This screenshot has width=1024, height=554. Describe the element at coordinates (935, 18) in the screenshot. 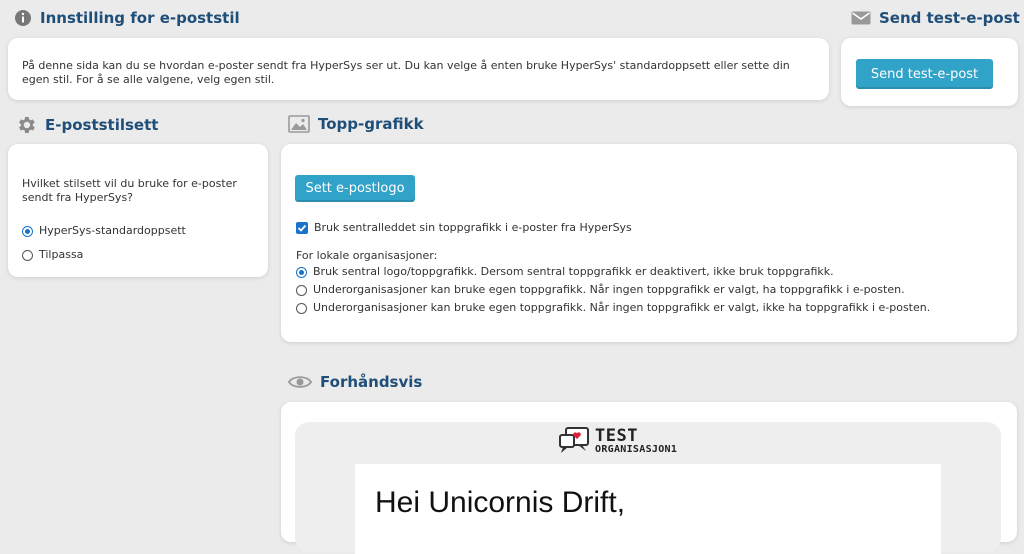

I see `send-test-title: Send test-e-post` at that location.